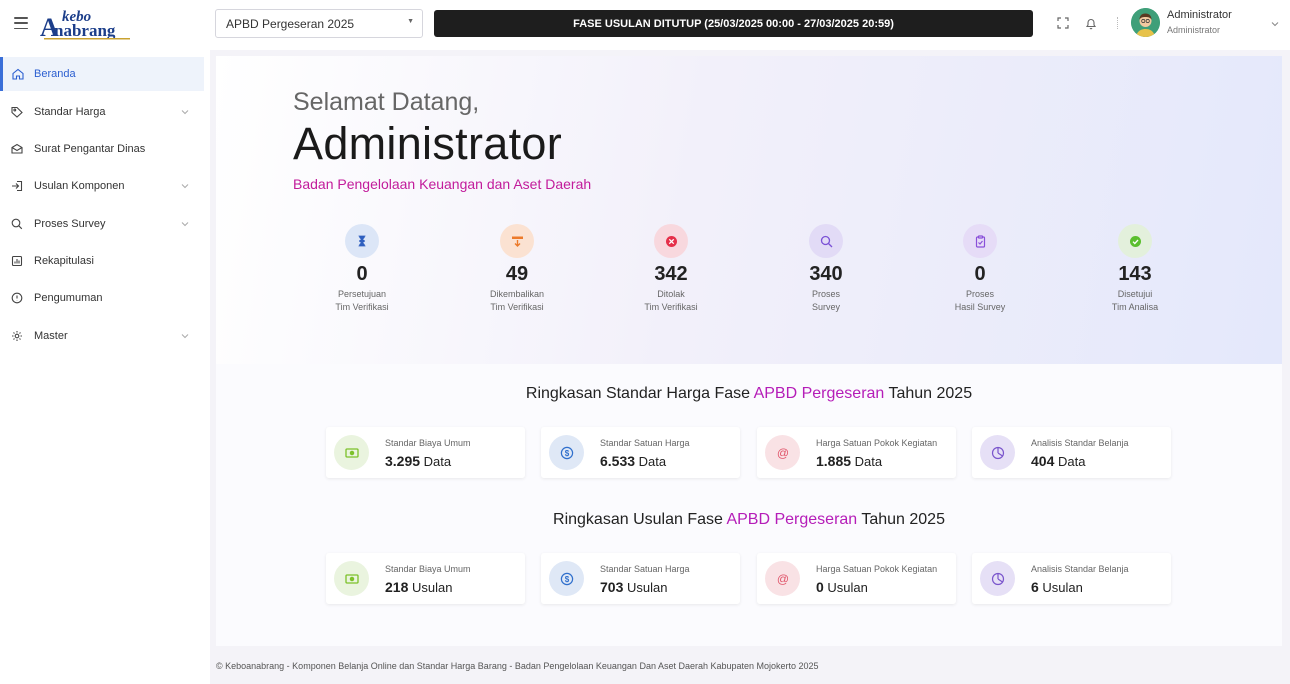 This screenshot has width=1290, height=684. I want to click on login-icon, so click(17, 186).